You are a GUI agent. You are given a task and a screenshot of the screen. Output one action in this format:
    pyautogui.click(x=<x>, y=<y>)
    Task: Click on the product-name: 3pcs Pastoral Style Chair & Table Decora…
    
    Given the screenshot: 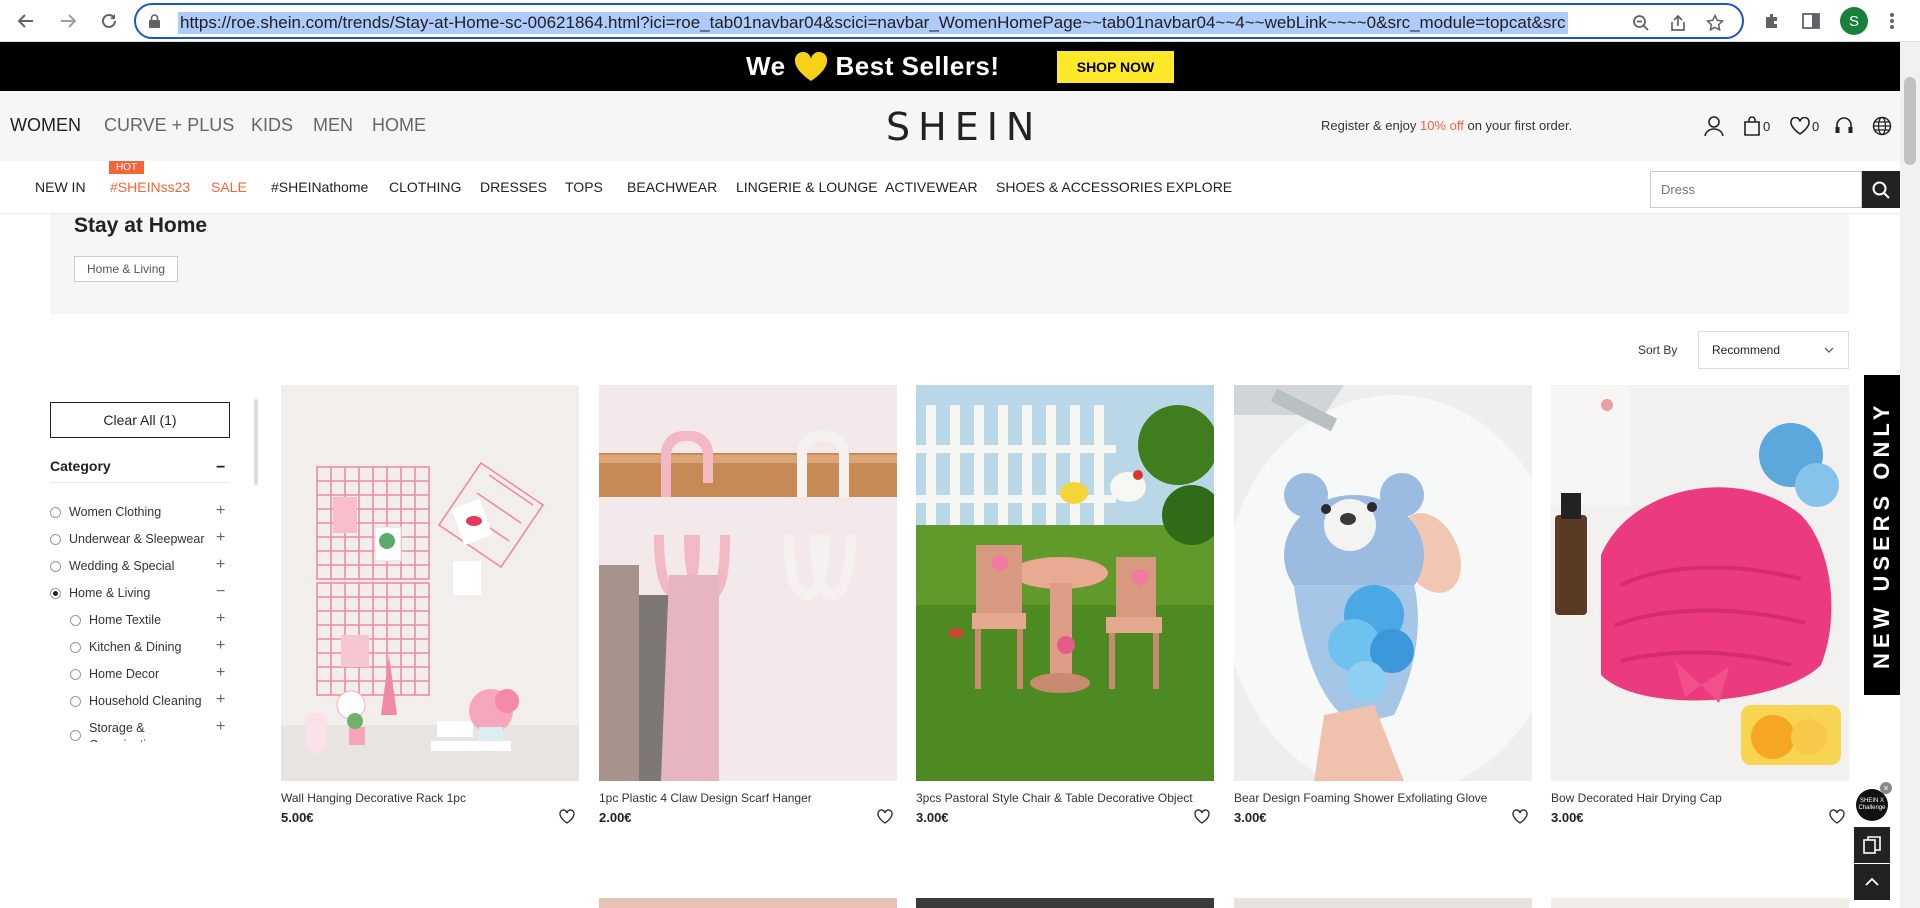 What is the action you would take?
    pyautogui.click(x=1054, y=798)
    